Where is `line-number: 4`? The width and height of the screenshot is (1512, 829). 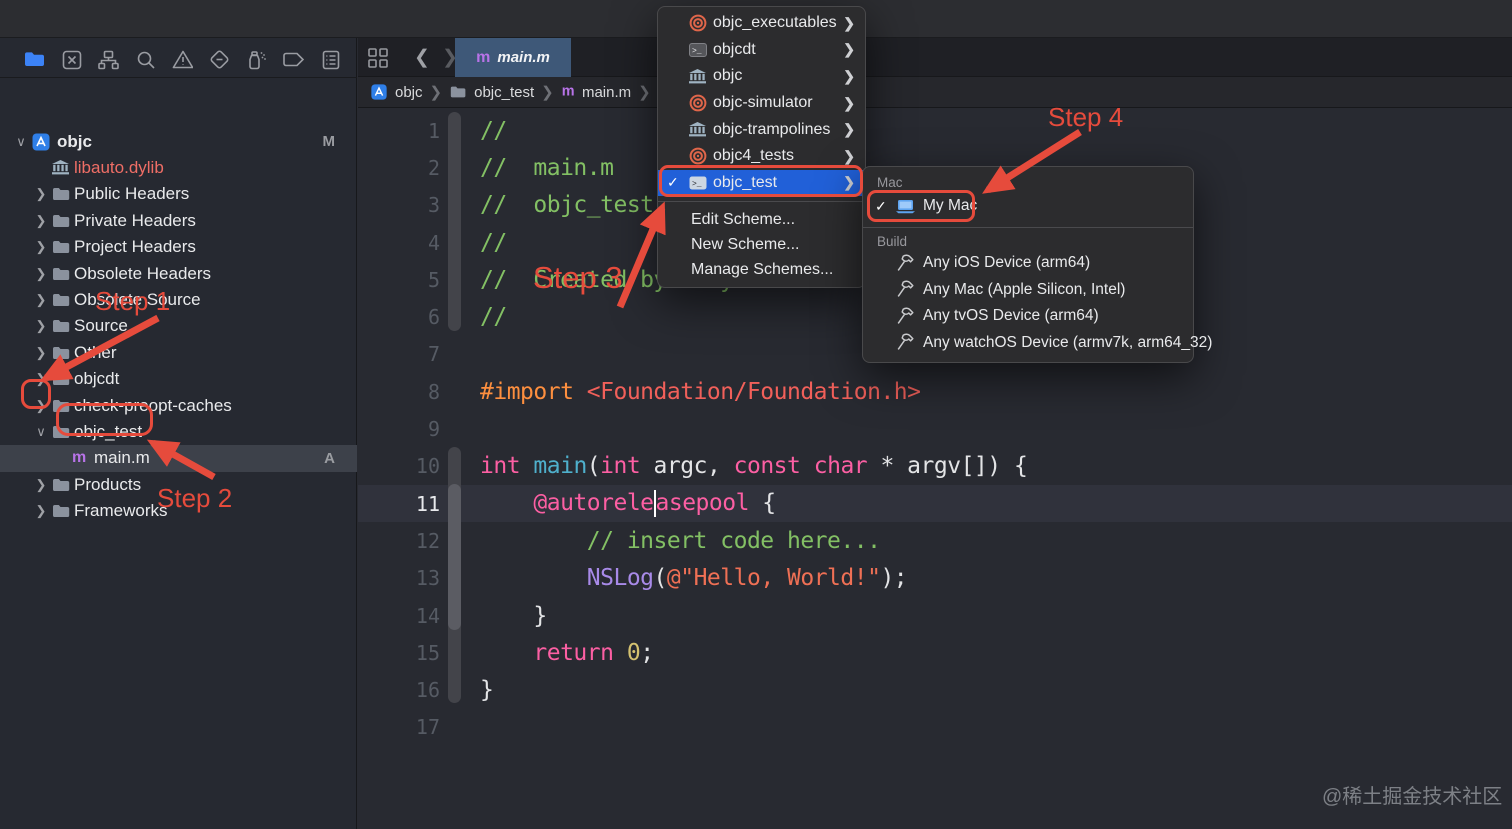
line-number: 4 is located at coordinates (433, 242).